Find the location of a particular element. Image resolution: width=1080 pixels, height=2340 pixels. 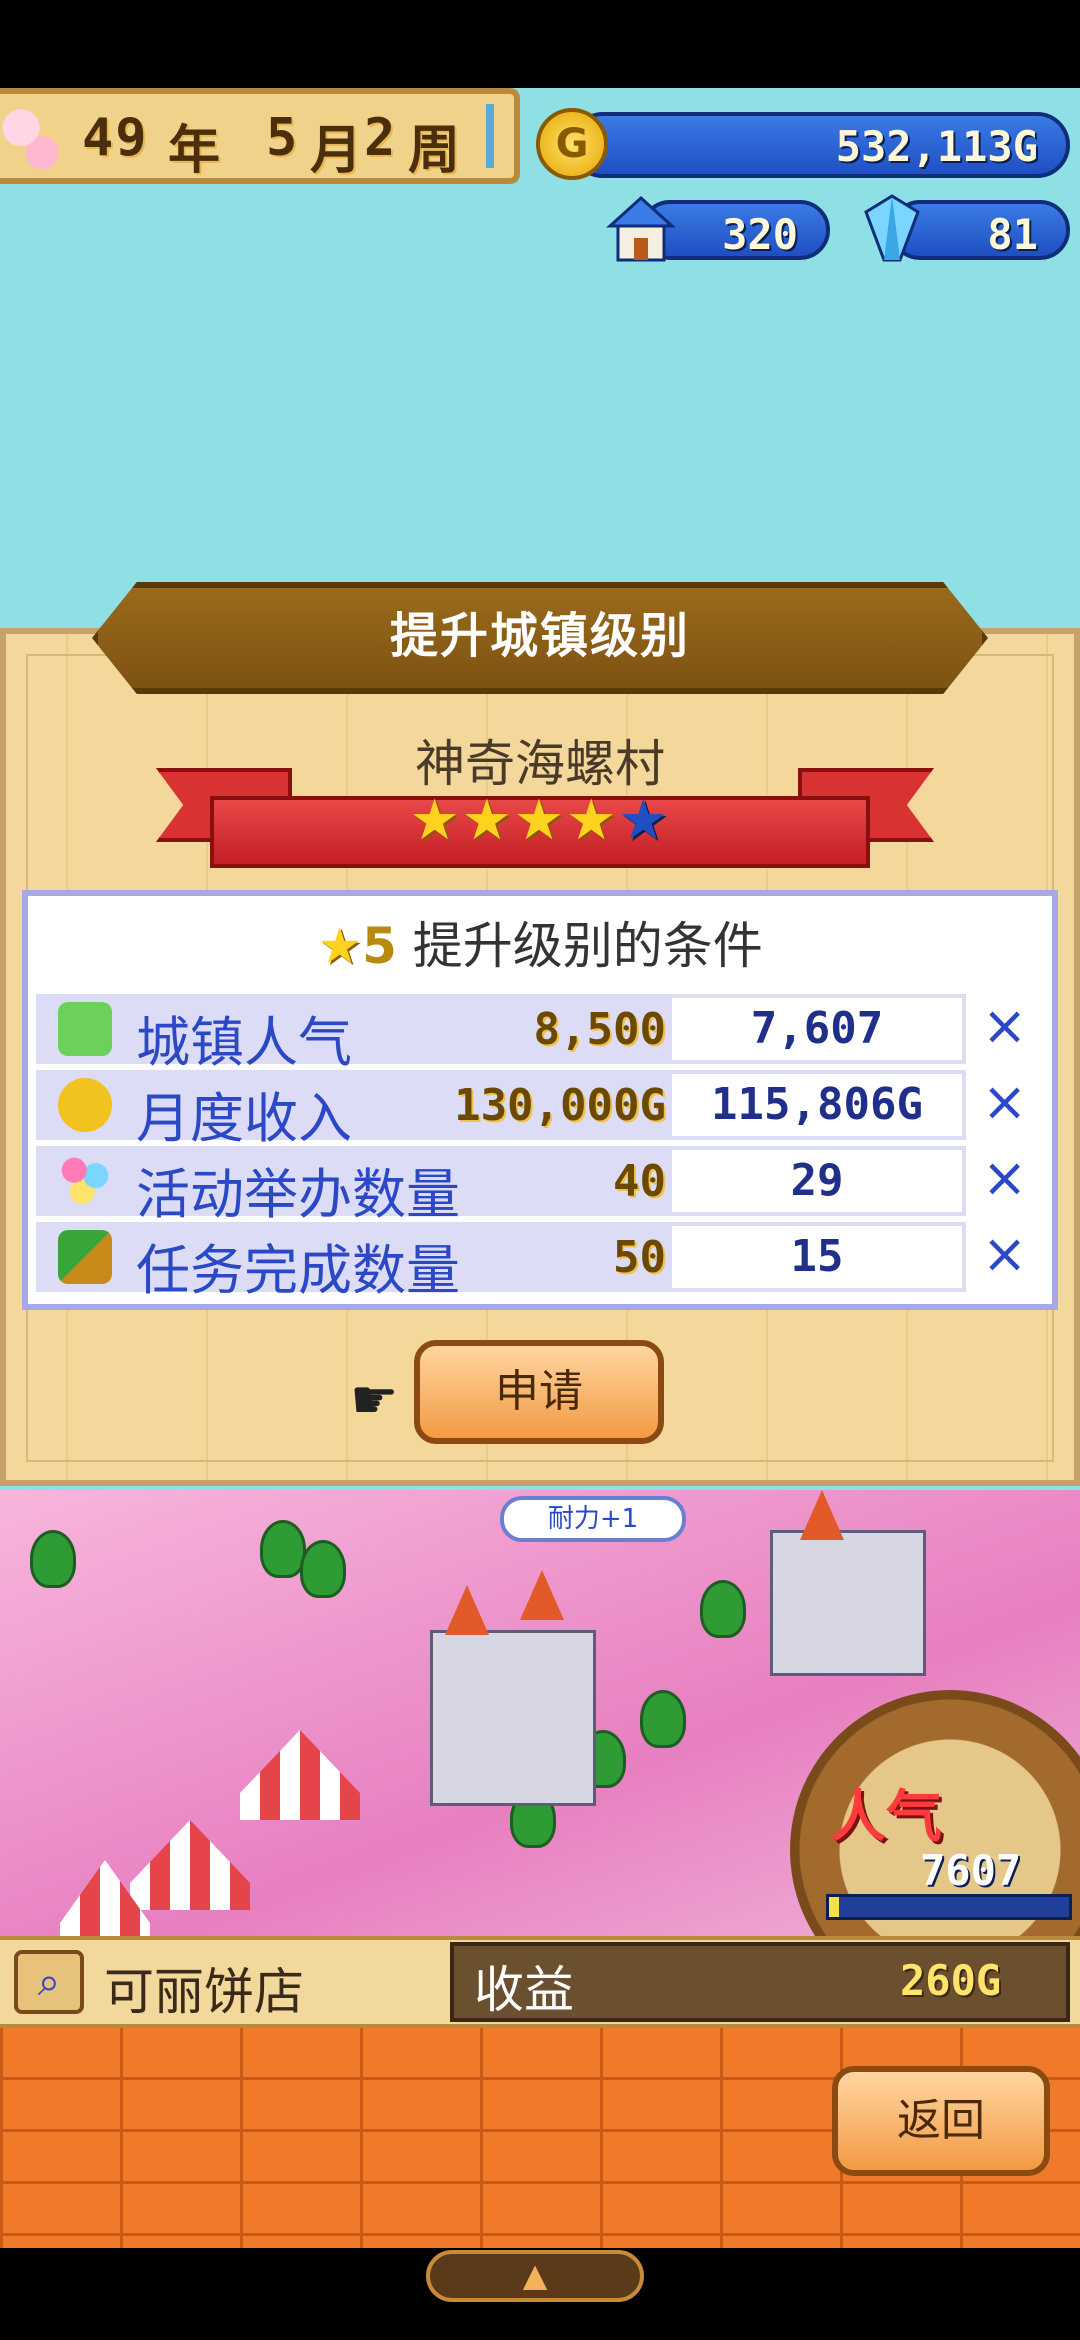

income-label: 收益 is located at coordinates (524, 1990).